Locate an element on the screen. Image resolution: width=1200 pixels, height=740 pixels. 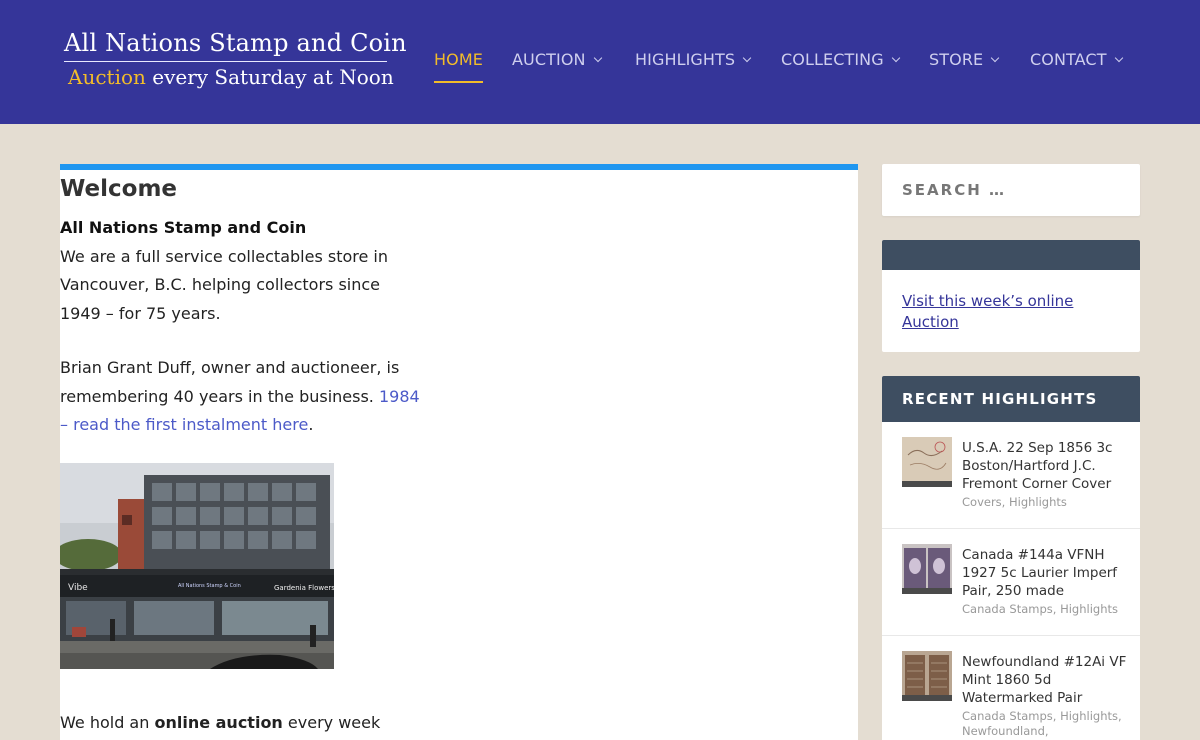
nav-item-highlights: HIGHLIGHTS is located at coordinates (693, 59).